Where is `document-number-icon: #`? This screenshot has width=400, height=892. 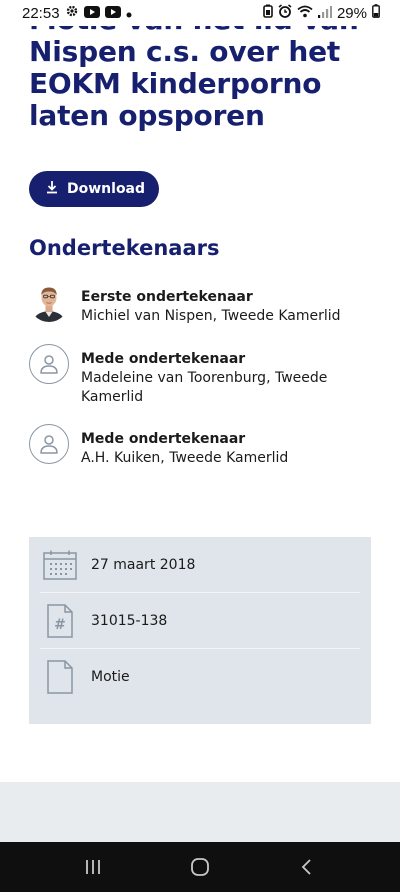
document-number-icon: # is located at coordinates (60, 620).